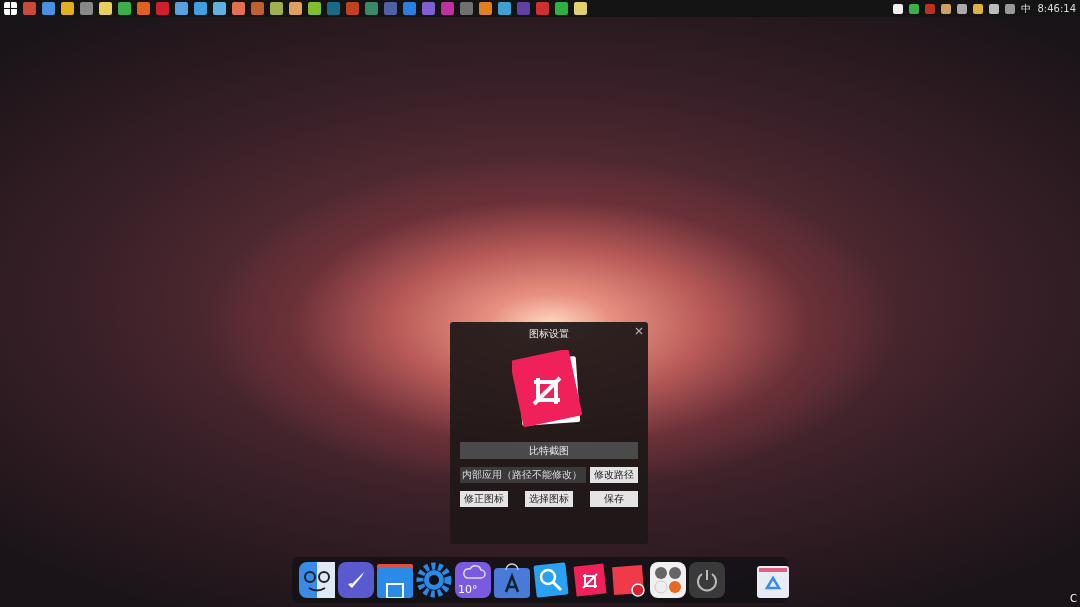 Image resolution: width=1080 pixels, height=607 pixels. What do you see at coordinates (1056, 8) in the screenshot?
I see `clock: 8:46:14` at bounding box center [1056, 8].